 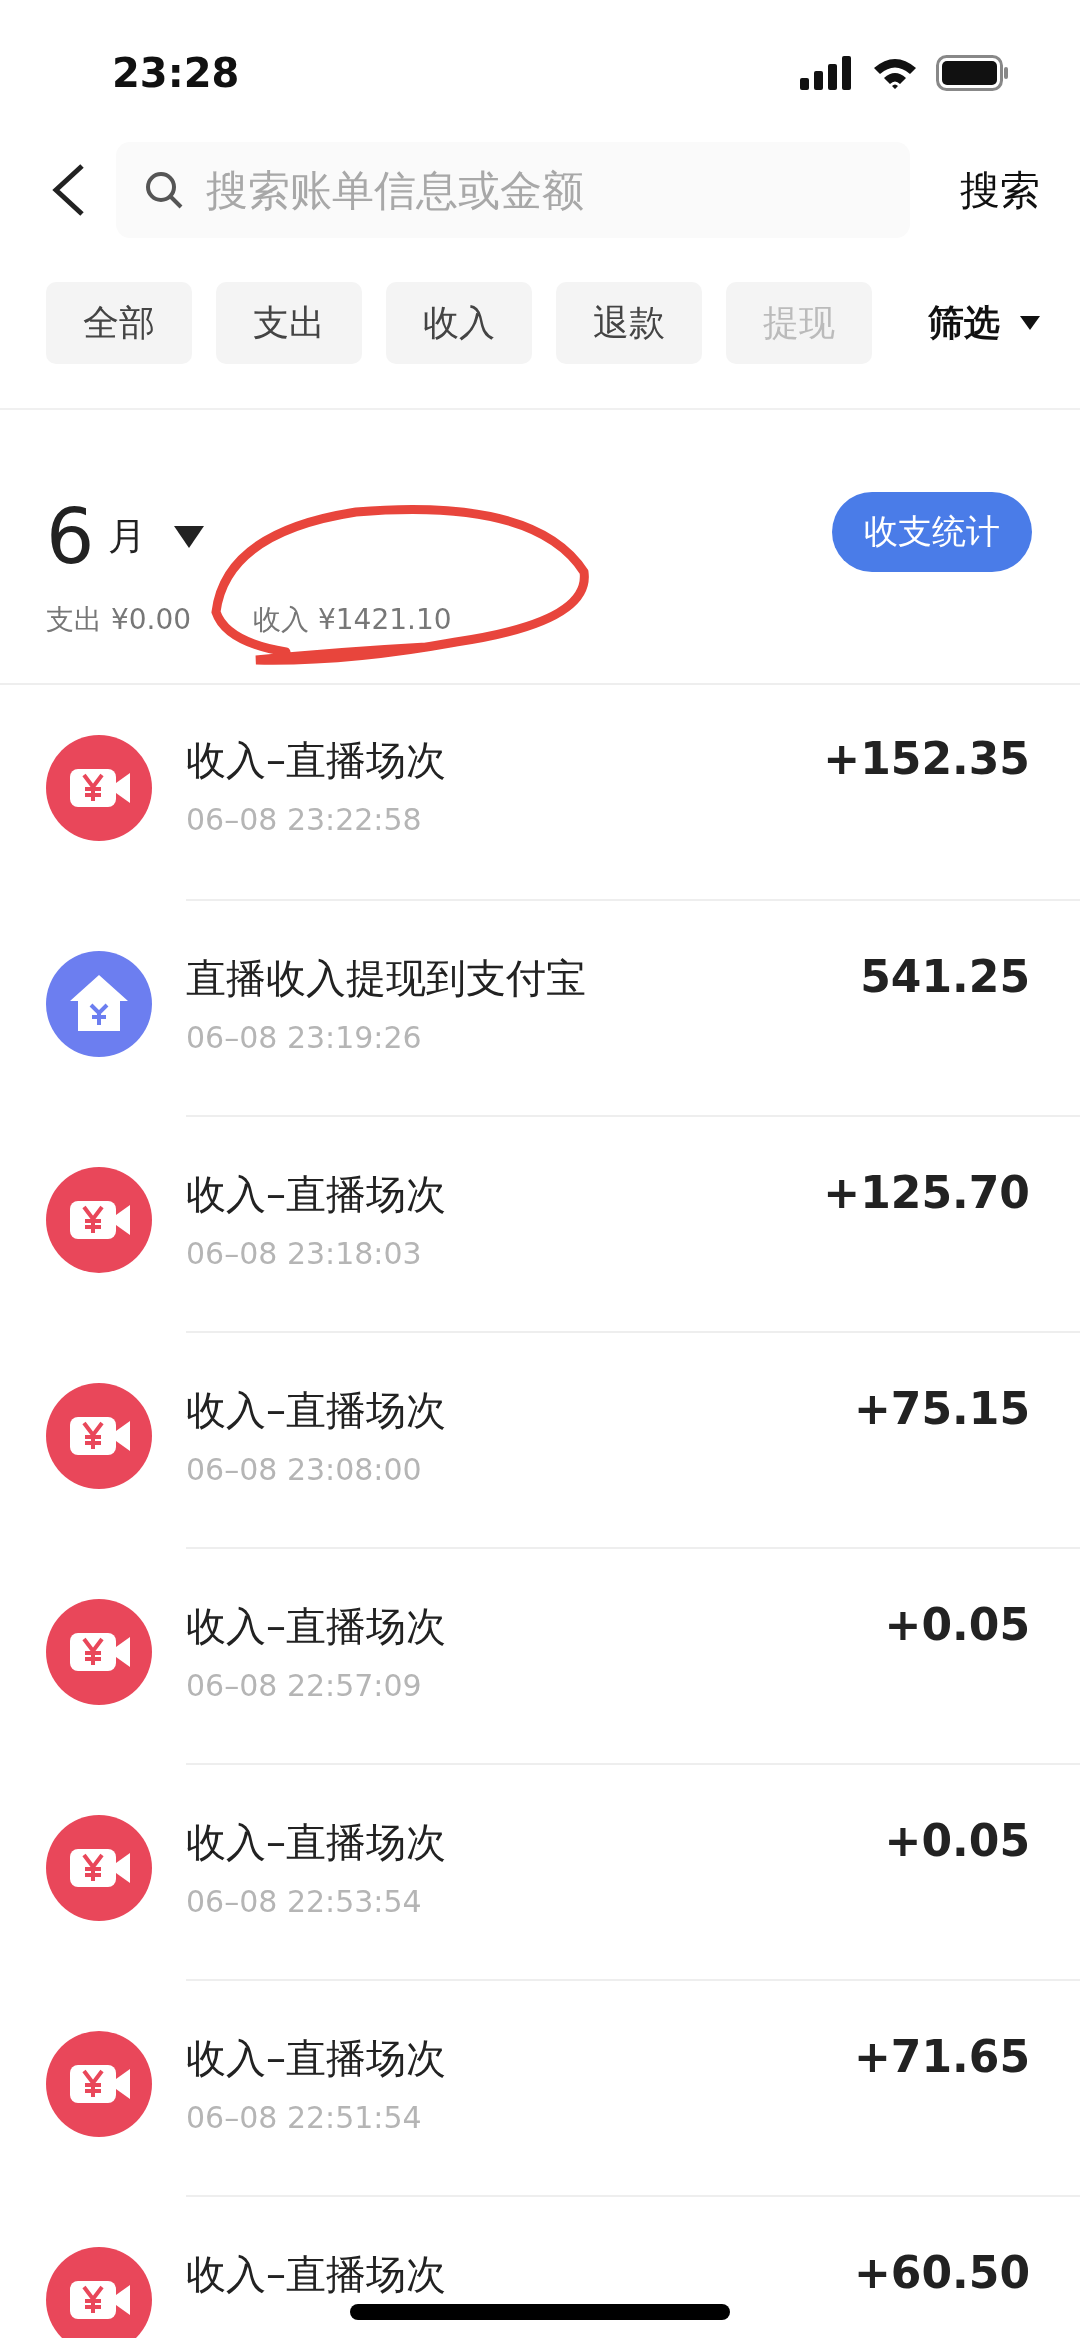 What do you see at coordinates (386, 978) in the screenshot?
I see `transaction-title: 直播收入提现到支付宝` at bounding box center [386, 978].